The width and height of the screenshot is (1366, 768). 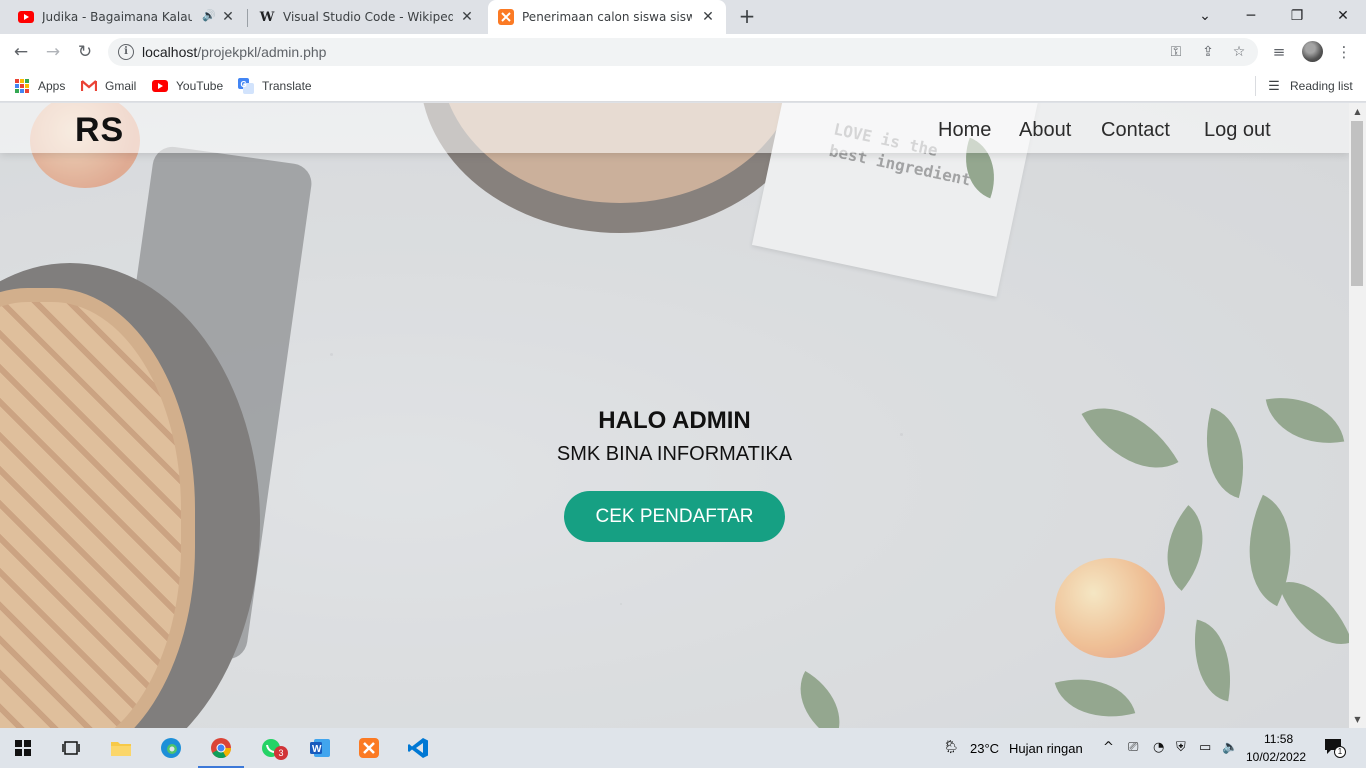 I want to click on weather-icon: 🌦, so click(x=951, y=747).